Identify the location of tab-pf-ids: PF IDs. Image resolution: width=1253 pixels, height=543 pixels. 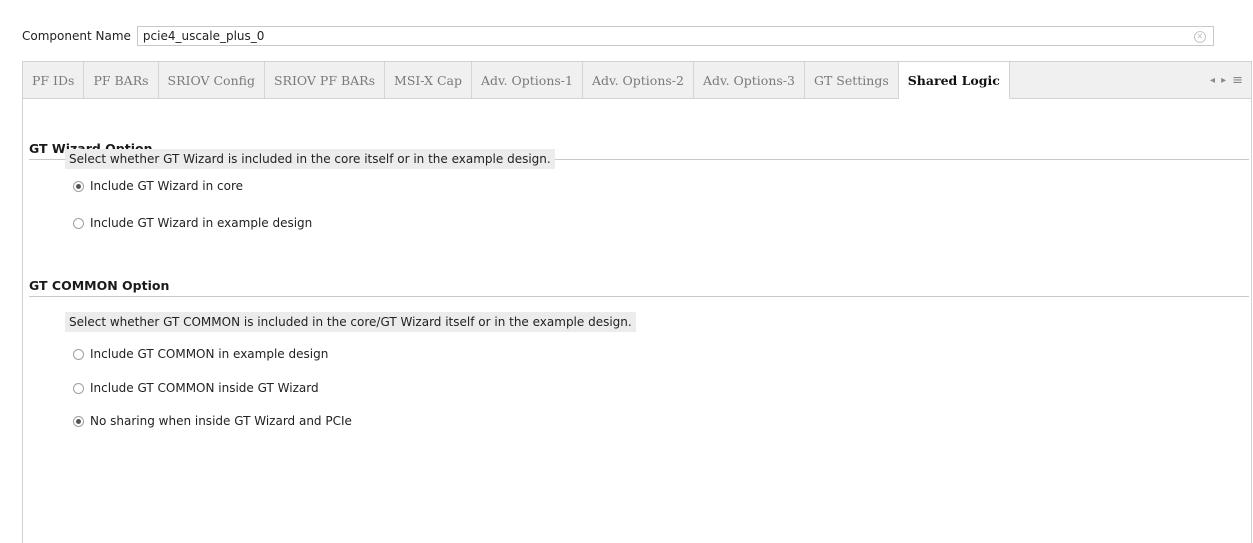
(54, 80).